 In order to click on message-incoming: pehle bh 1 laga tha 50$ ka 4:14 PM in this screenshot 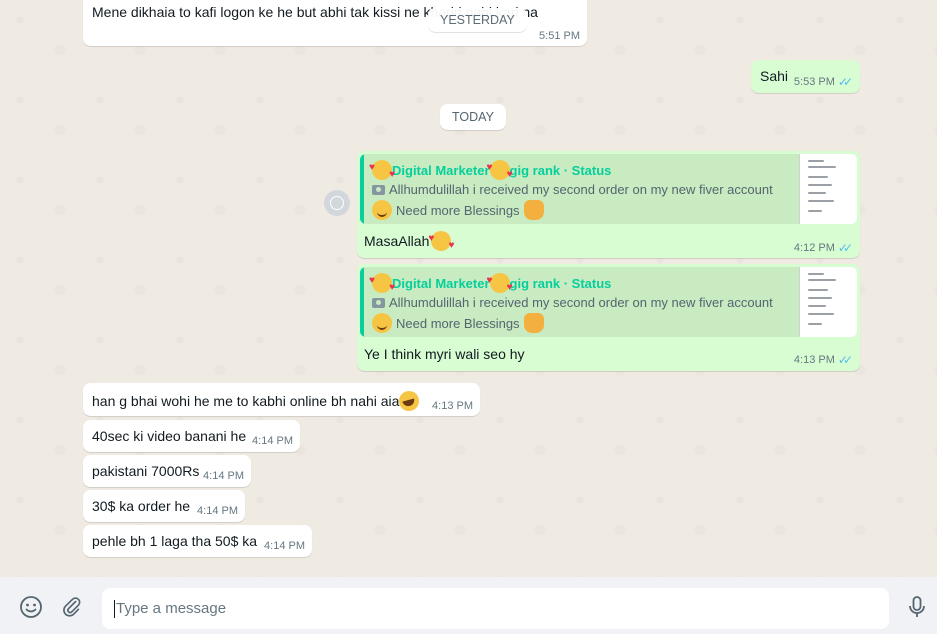, I will do `click(197, 541)`.